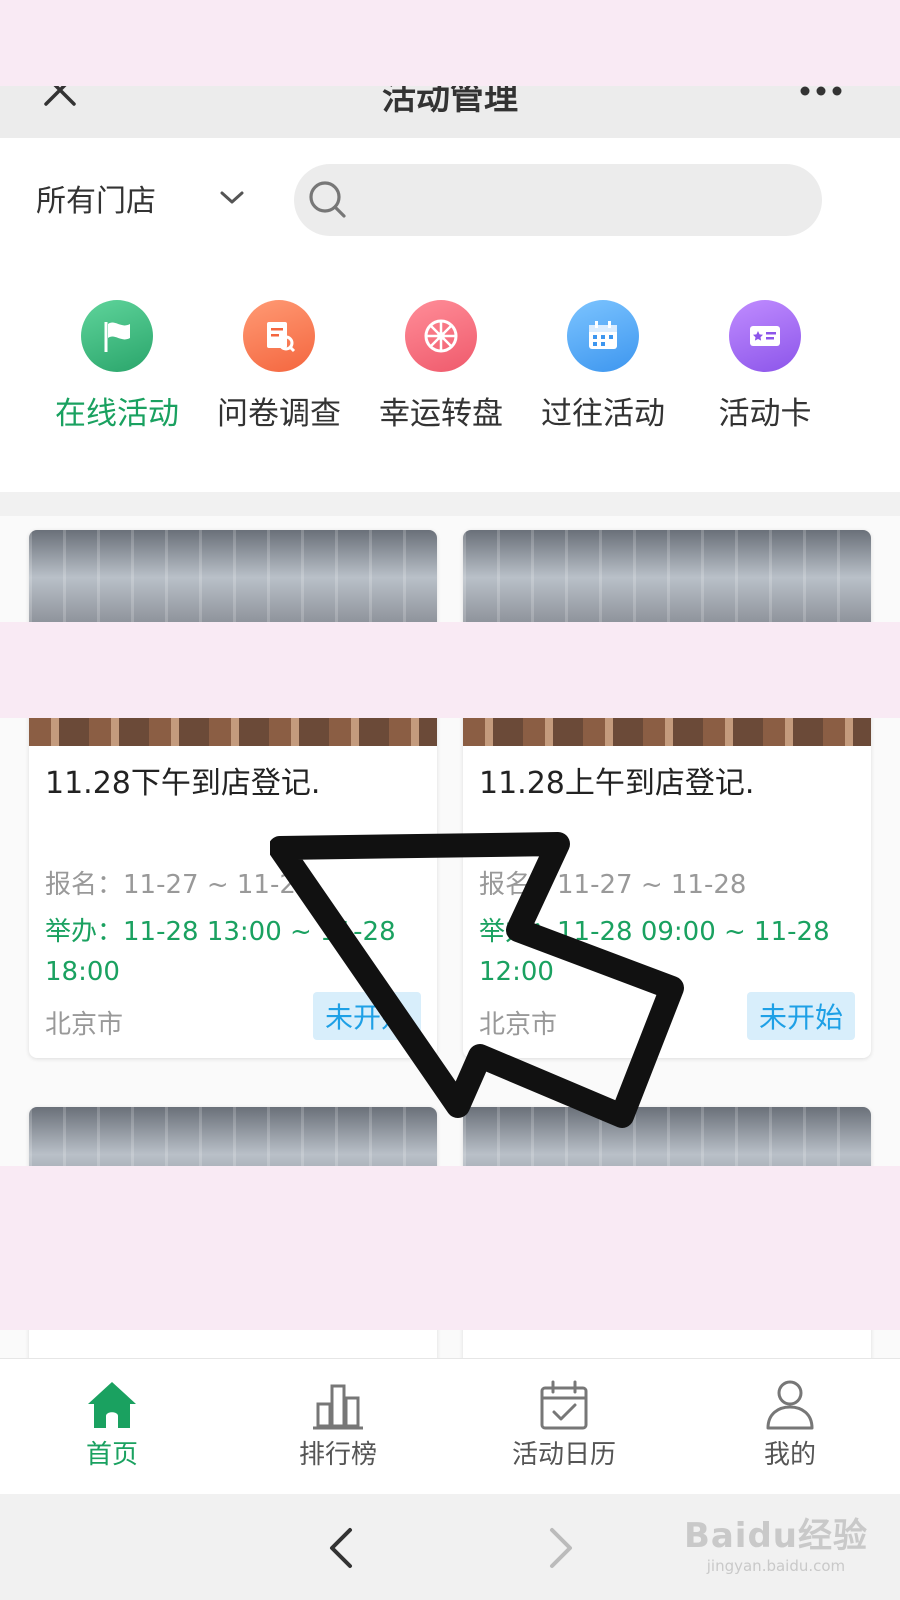  I want to click on activity-title: 11.28下午到店登记., so click(183, 783).